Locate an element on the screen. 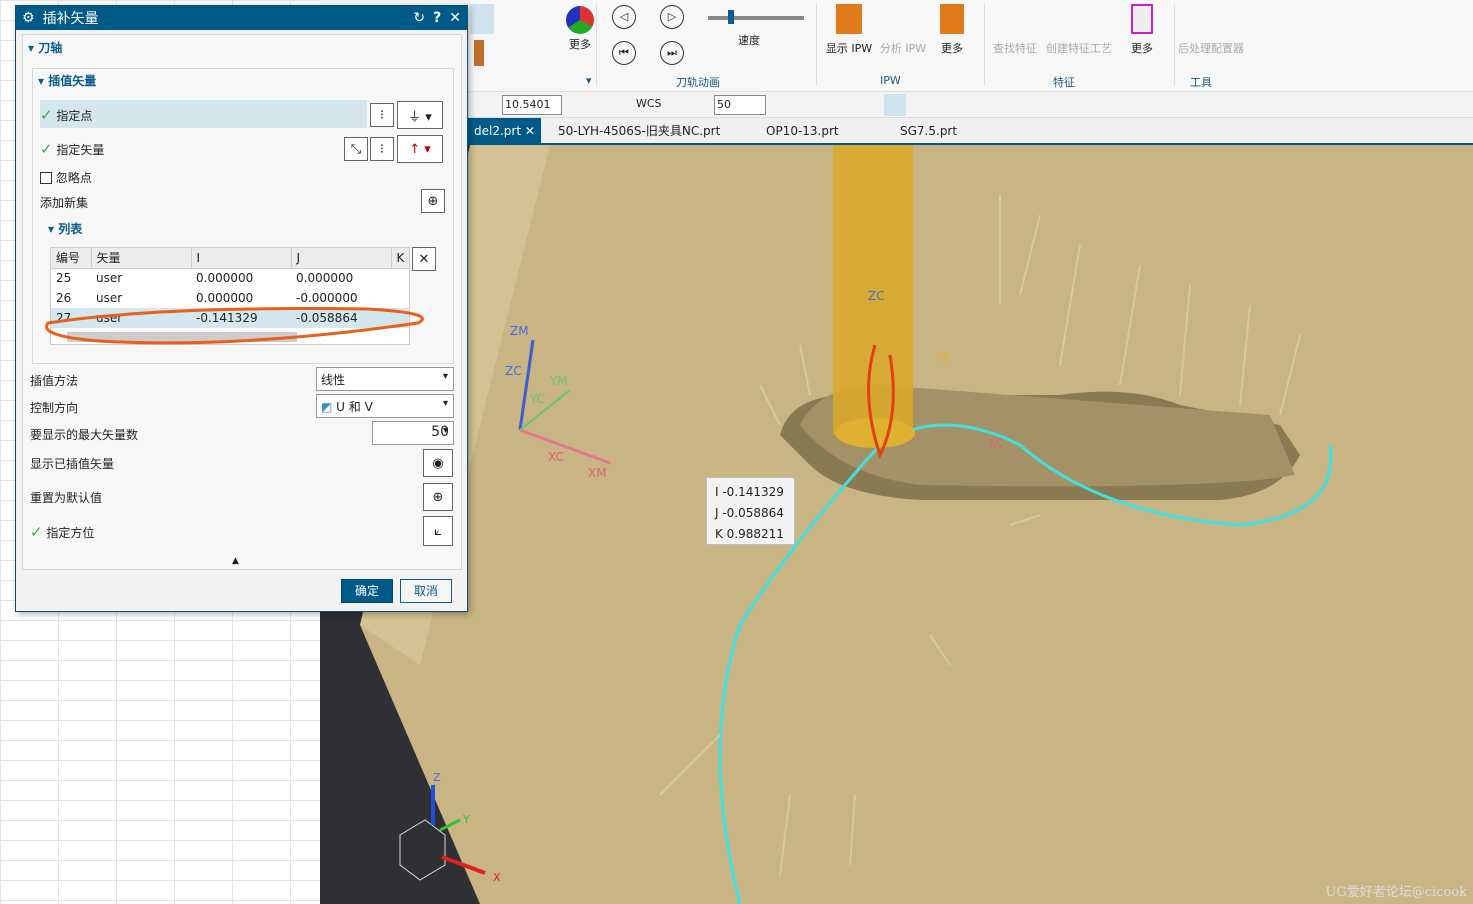  checkbox is located at coordinates (46, 178).